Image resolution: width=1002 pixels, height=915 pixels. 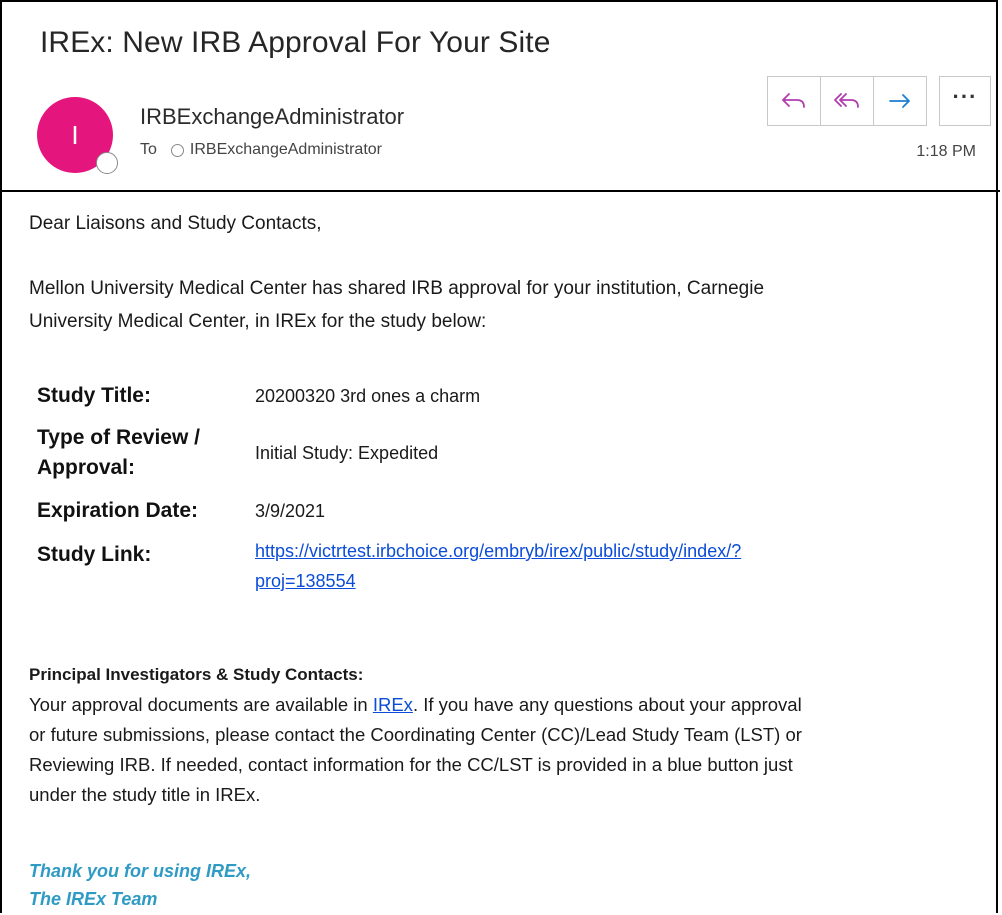 I want to click on study-title-row: Study Title: 20200320 3rd ones a charm, so click(x=389, y=396).